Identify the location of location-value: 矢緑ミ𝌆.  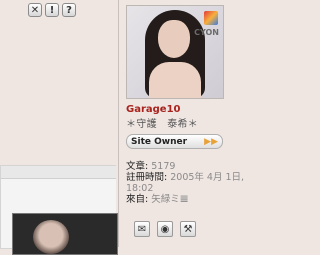
(170, 199).